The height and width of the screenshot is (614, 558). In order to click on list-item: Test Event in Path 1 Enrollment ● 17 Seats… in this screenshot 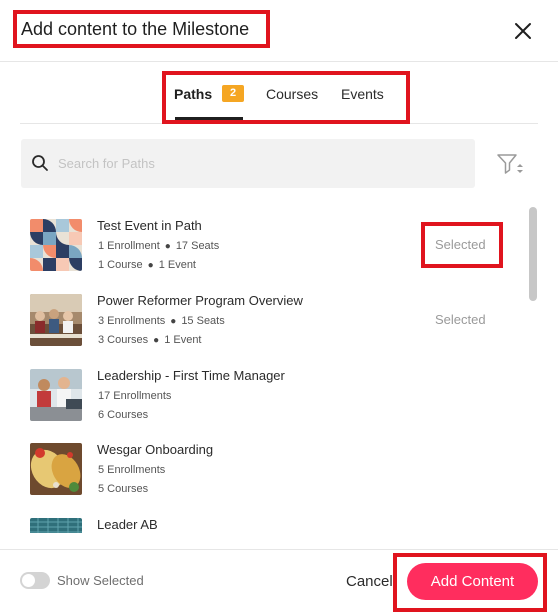, I will do `click(264, 244)`.